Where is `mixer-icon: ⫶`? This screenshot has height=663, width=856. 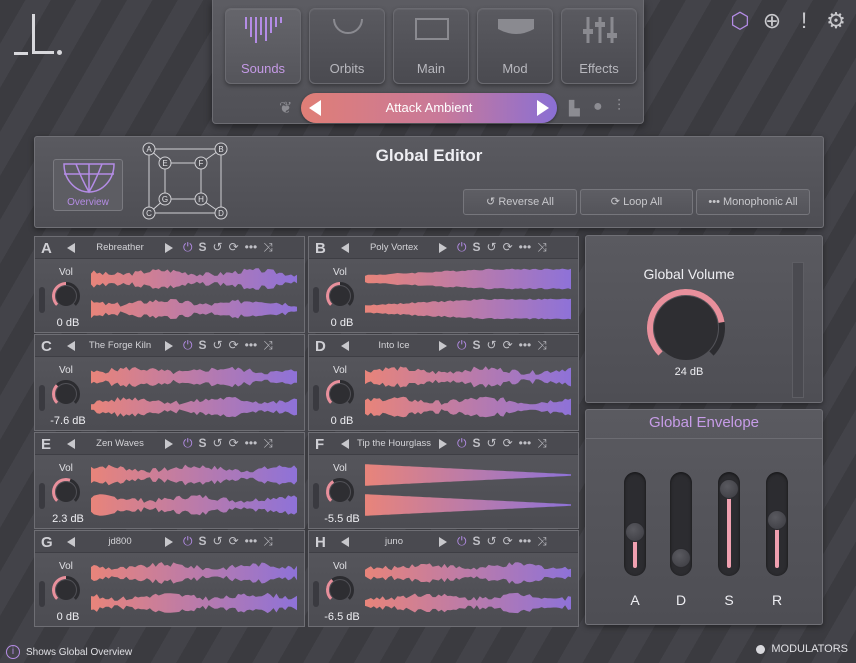
mixer-icon: ⫶ is located at coordinates (619, 107).